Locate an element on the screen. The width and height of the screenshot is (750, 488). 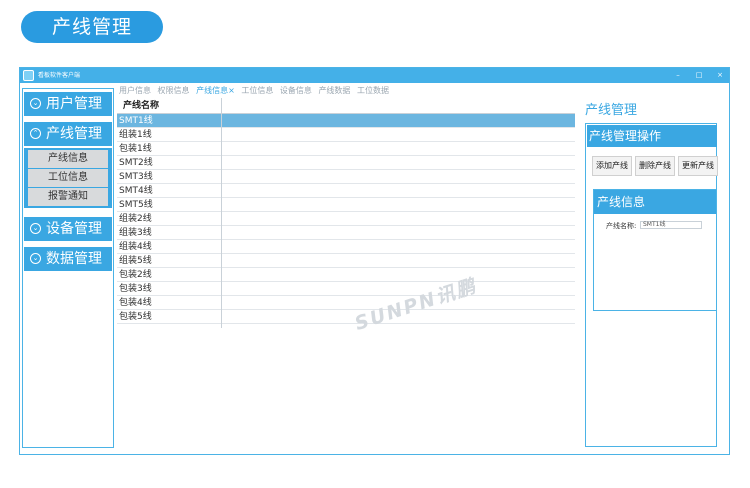
nav-user-mgmt: ⌄ 用户管理 is located at coordinates (68, 104).